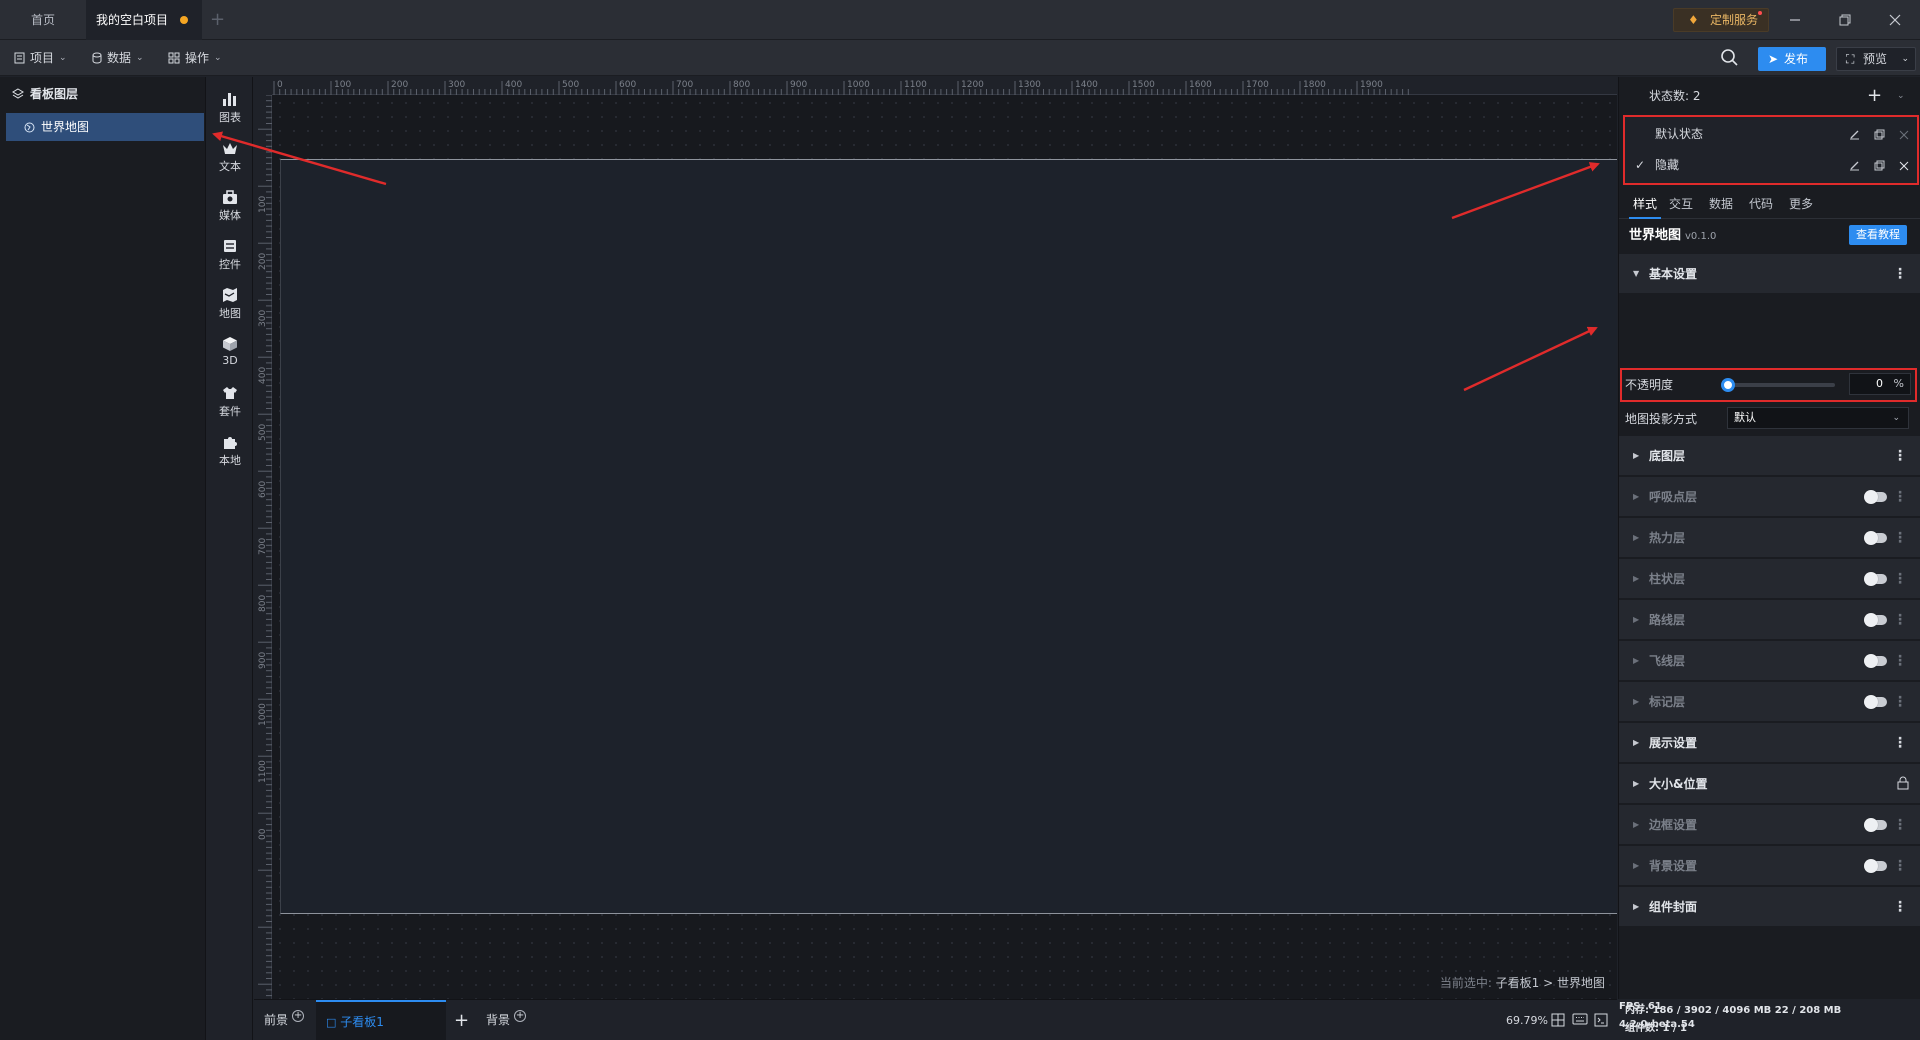  What do you see at coordinates (1769, 497) in the screenshot?
I see `section-row: ▶ 呼吸点层 ⋮` at bounding box center [1769, 497].